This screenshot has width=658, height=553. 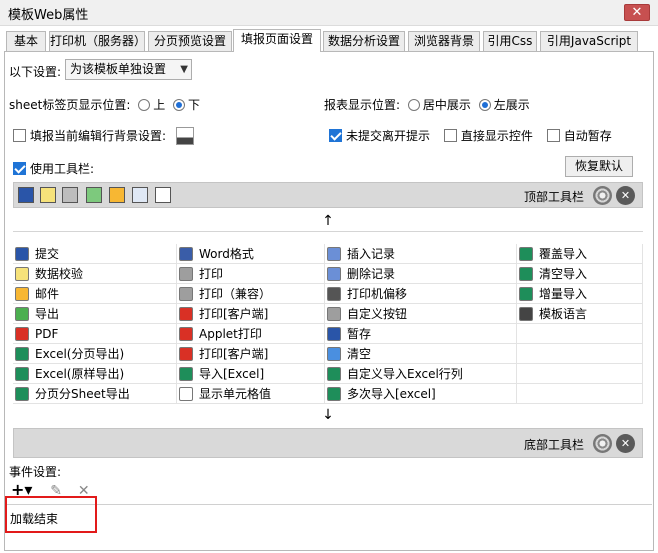 What do you see at coordinates (117, 195) in the screenshot?
I see `mail-icon` at bounding box center [117, 195].